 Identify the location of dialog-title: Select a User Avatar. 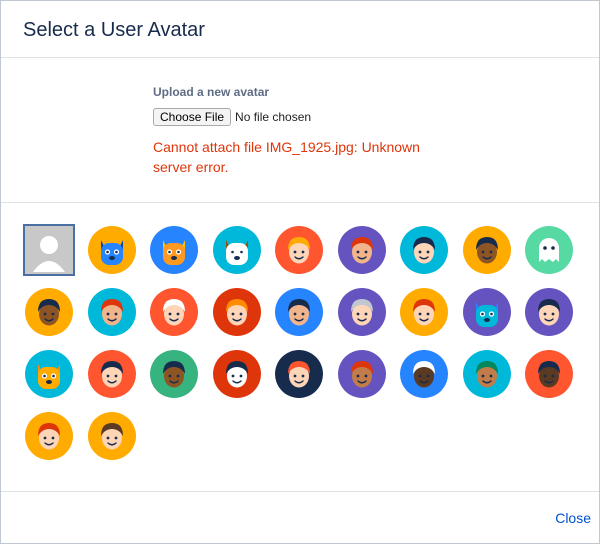
(114, 30).